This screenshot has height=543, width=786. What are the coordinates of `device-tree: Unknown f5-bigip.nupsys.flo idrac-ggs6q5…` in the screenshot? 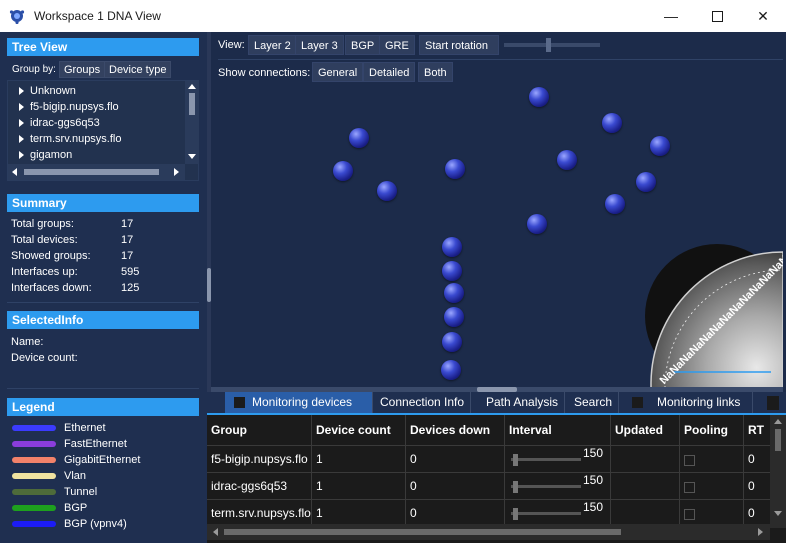 It's located at (103, 130).